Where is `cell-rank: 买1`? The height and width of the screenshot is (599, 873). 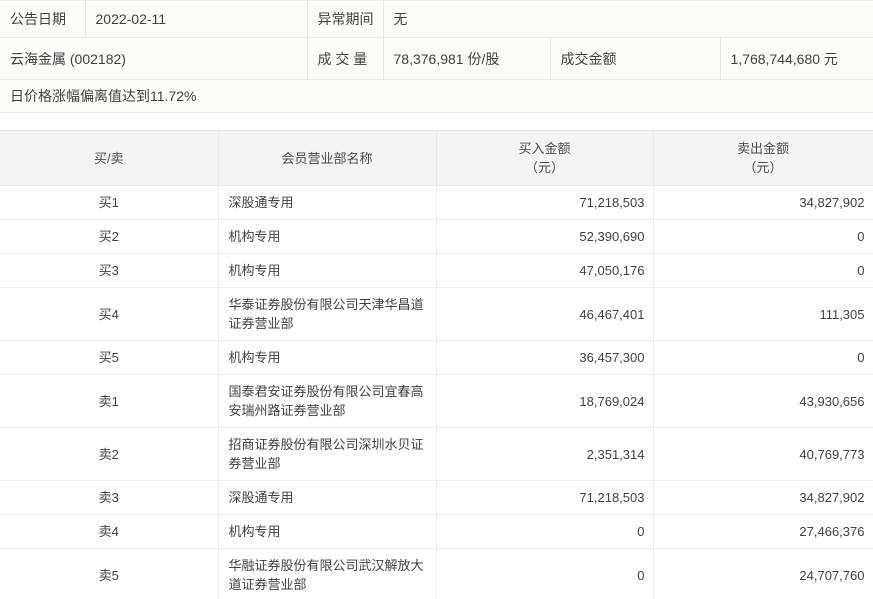
cell-rank: 买1 is located at coordinates (109, 202).